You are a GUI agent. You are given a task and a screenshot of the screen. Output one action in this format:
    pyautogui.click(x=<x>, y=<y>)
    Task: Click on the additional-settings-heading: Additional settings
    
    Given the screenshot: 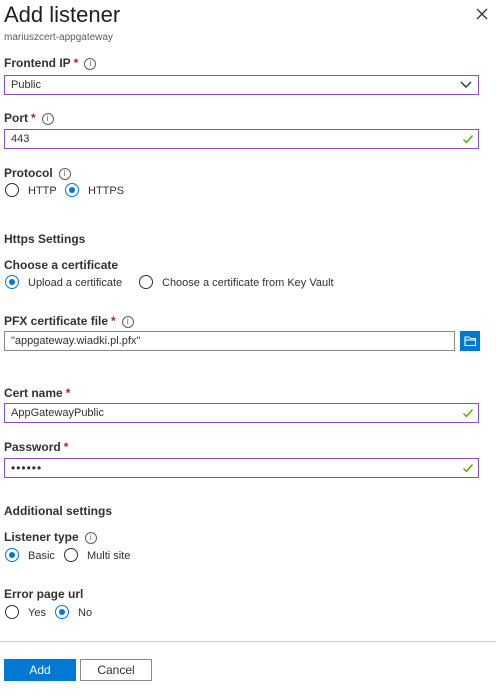 What is the action you would take?
    pyautogui.click(x=58, y=511)
    